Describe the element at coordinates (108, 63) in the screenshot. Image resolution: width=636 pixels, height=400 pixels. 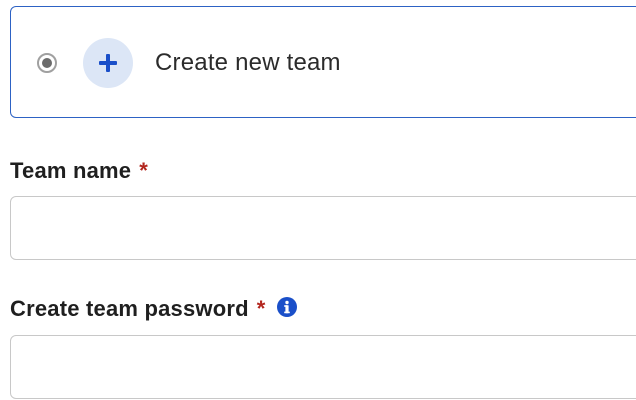
I see `plus-icon` at that location.